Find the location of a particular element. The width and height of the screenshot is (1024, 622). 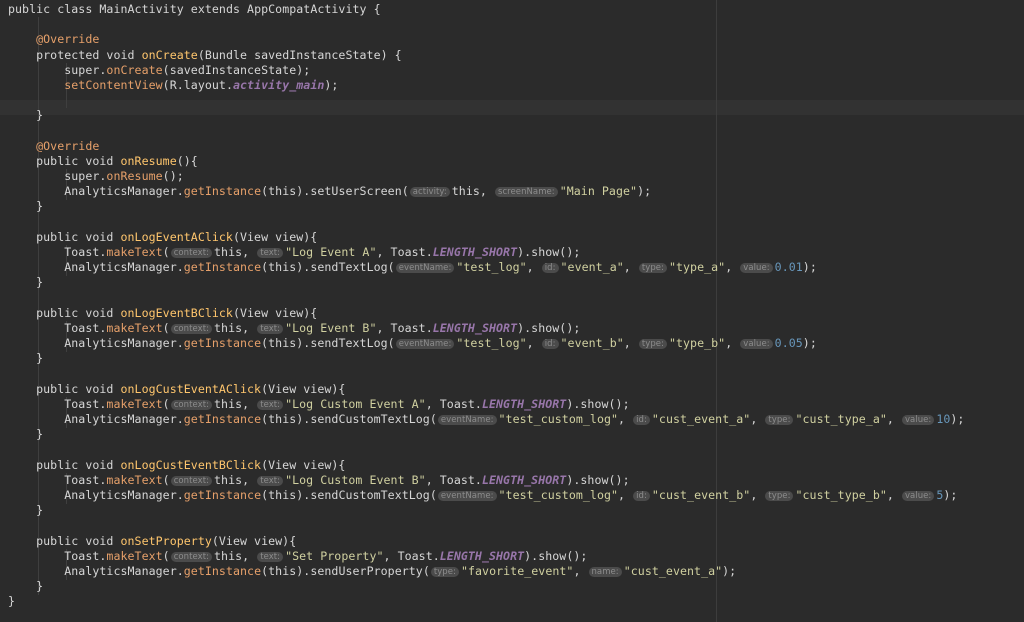

code-token: onCreate is located at coordinates (134, 69).